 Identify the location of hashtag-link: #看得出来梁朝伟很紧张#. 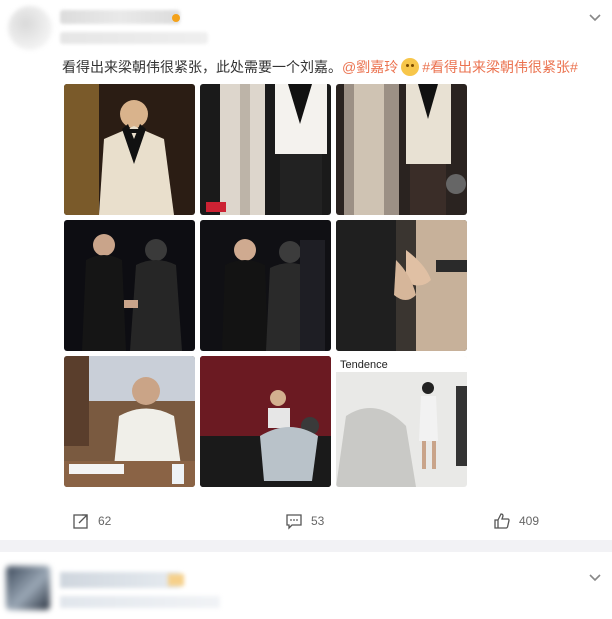
(500, 67).